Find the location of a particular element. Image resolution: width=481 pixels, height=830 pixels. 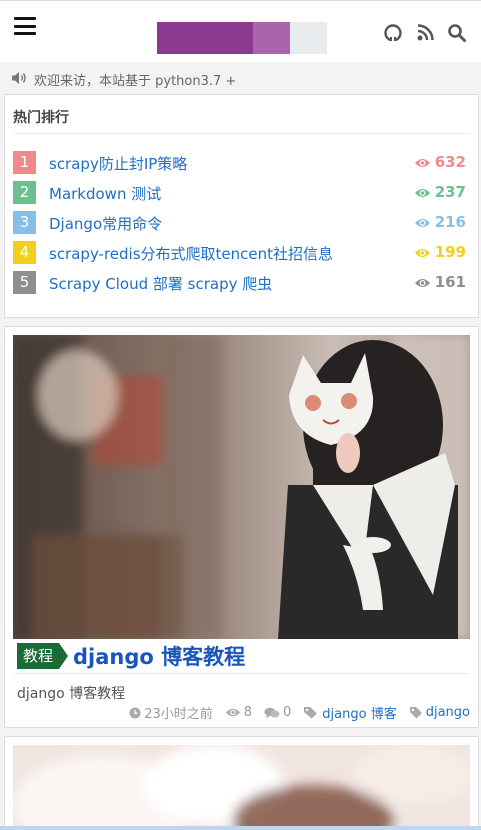

post-comments-count: 0 is located at coordinates (287, 712).